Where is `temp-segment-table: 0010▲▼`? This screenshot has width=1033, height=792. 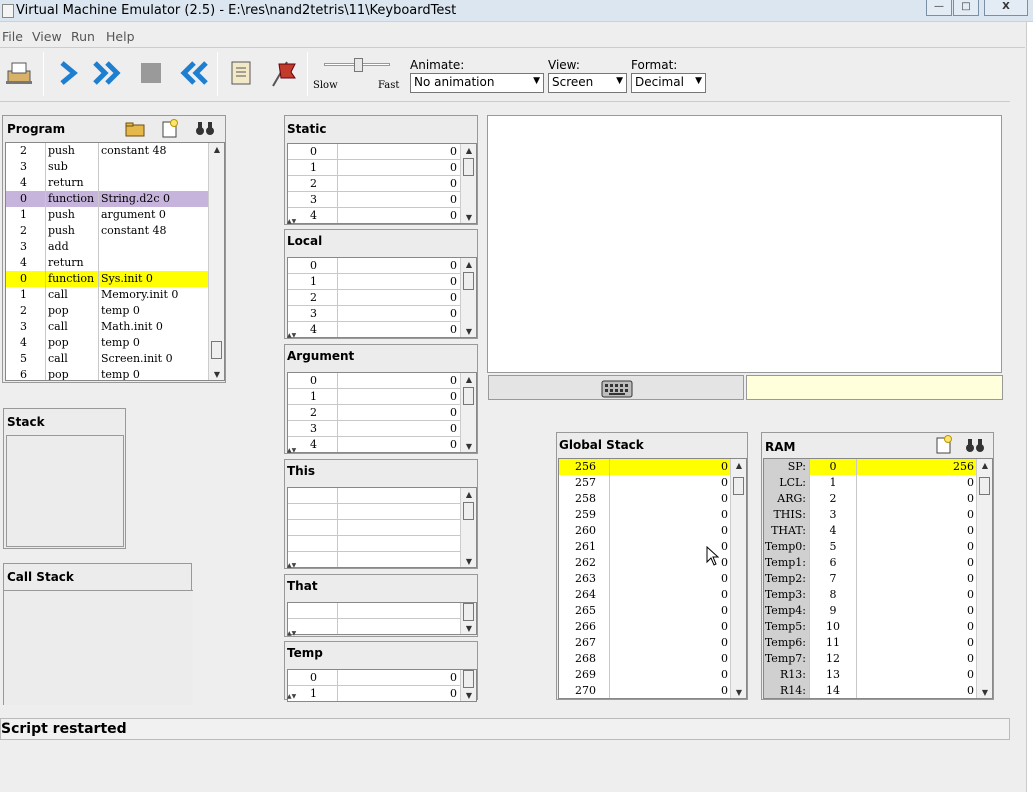
temp-segment-table: 0010▲▼ is located at coordinates (382, 685).